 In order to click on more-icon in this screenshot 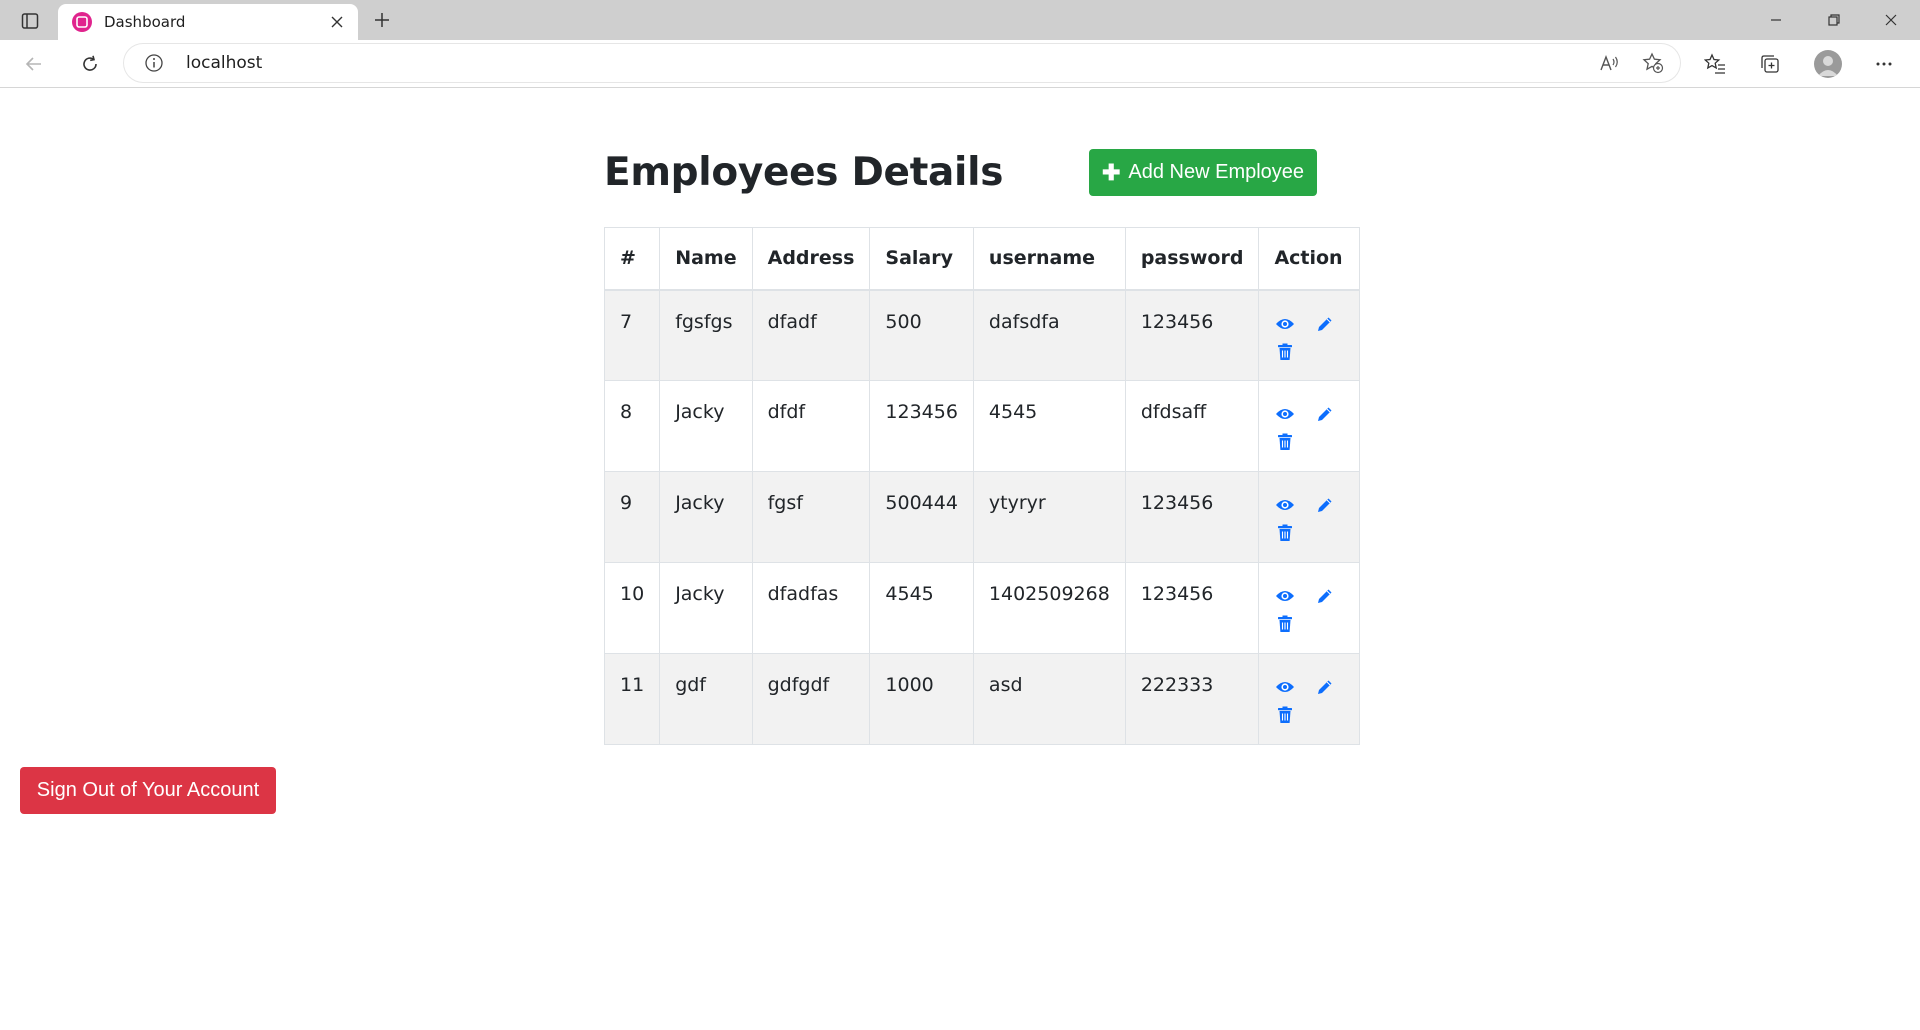, I will do `click(1884, 64)`.